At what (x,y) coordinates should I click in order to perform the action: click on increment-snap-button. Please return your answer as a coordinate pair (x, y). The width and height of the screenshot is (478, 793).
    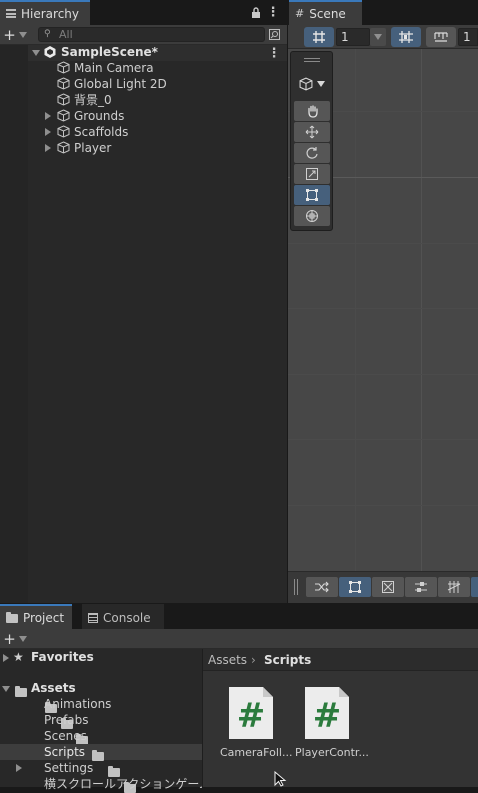
    Looking at the image, I should click on (441, 37).